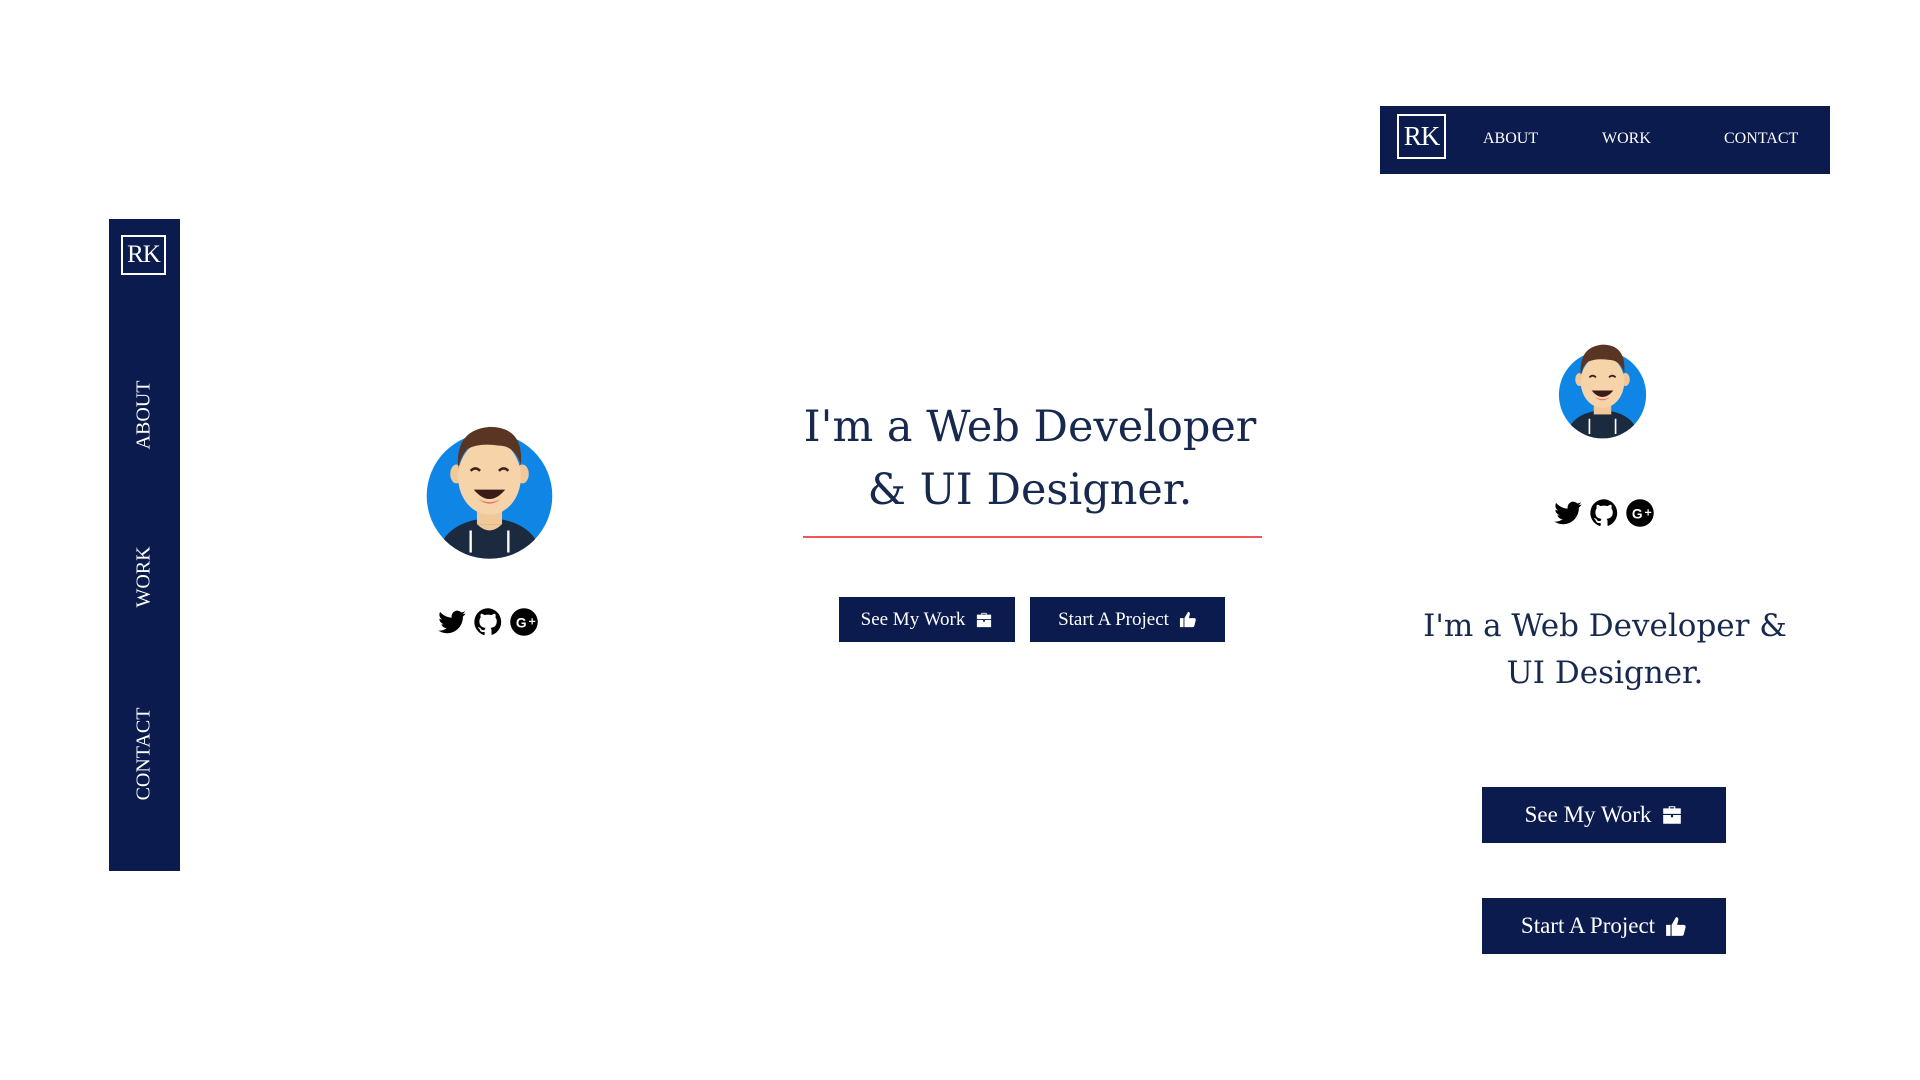  I want to click on heading-underline, so click(1032, 537).